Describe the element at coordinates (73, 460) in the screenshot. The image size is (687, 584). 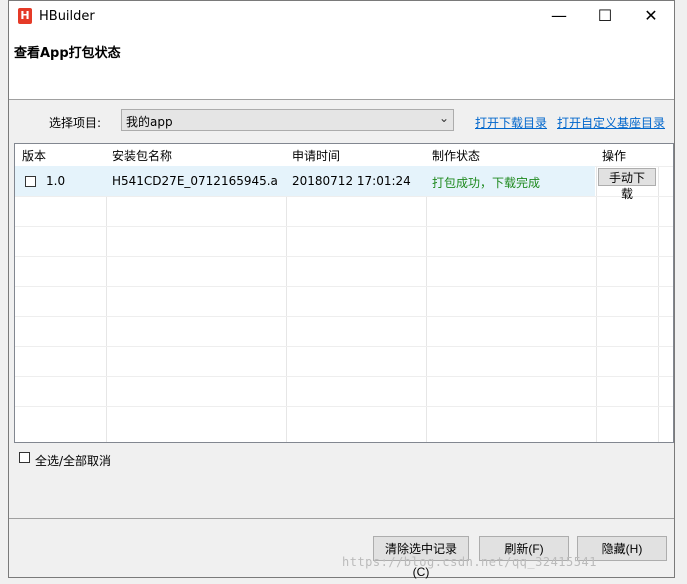
I see `select-all-label: 全选/全部取消` at that location.